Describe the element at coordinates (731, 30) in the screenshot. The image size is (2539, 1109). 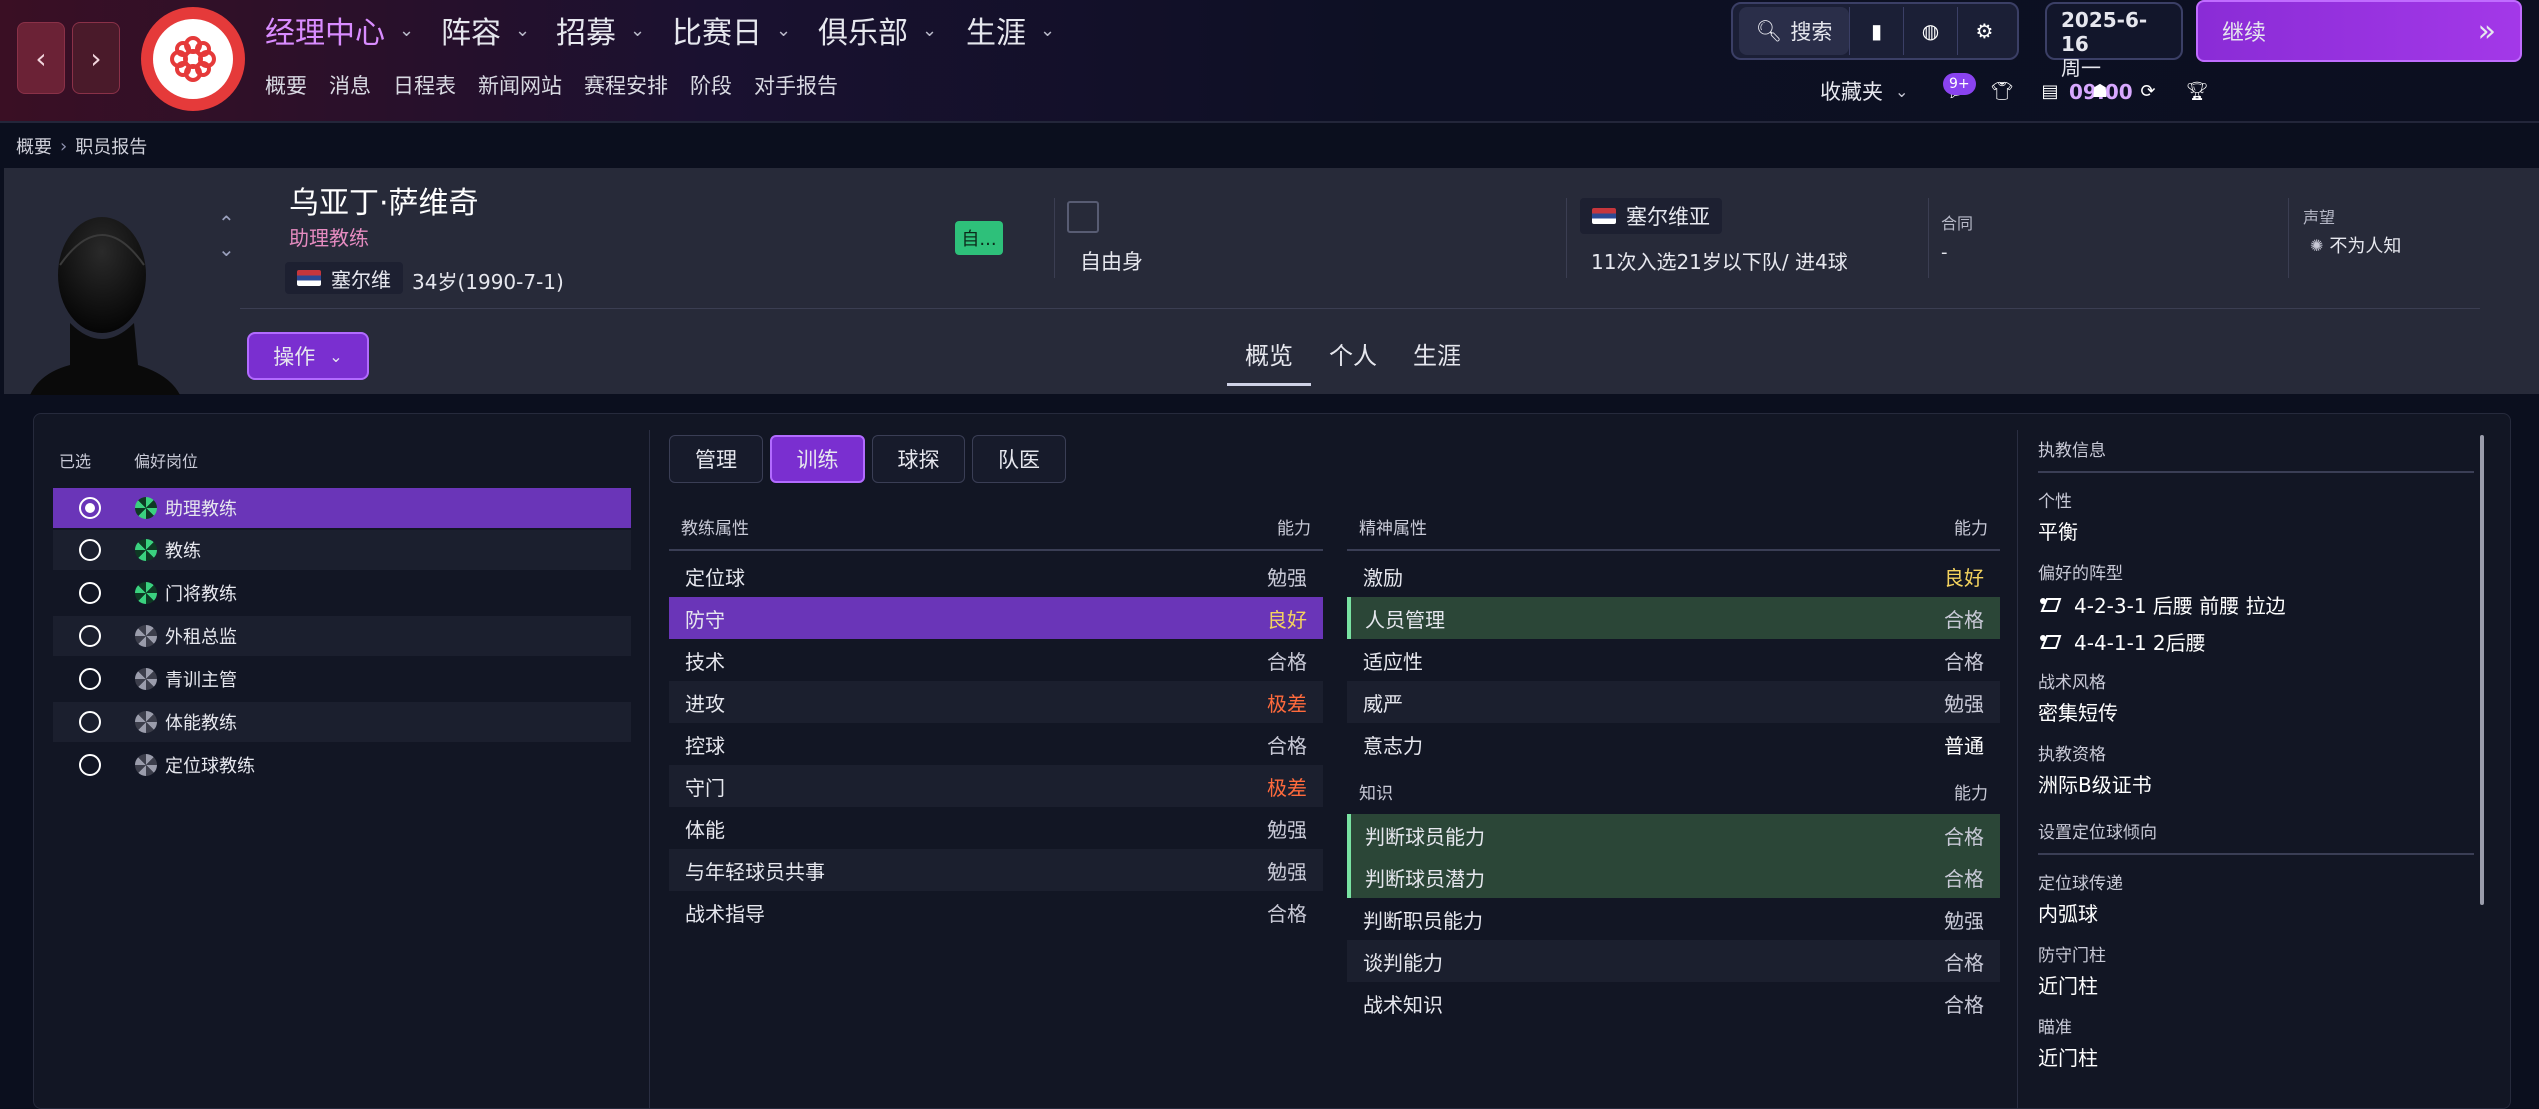
I see `main-nav-matchday: 比赛日 ⌄` at that location.